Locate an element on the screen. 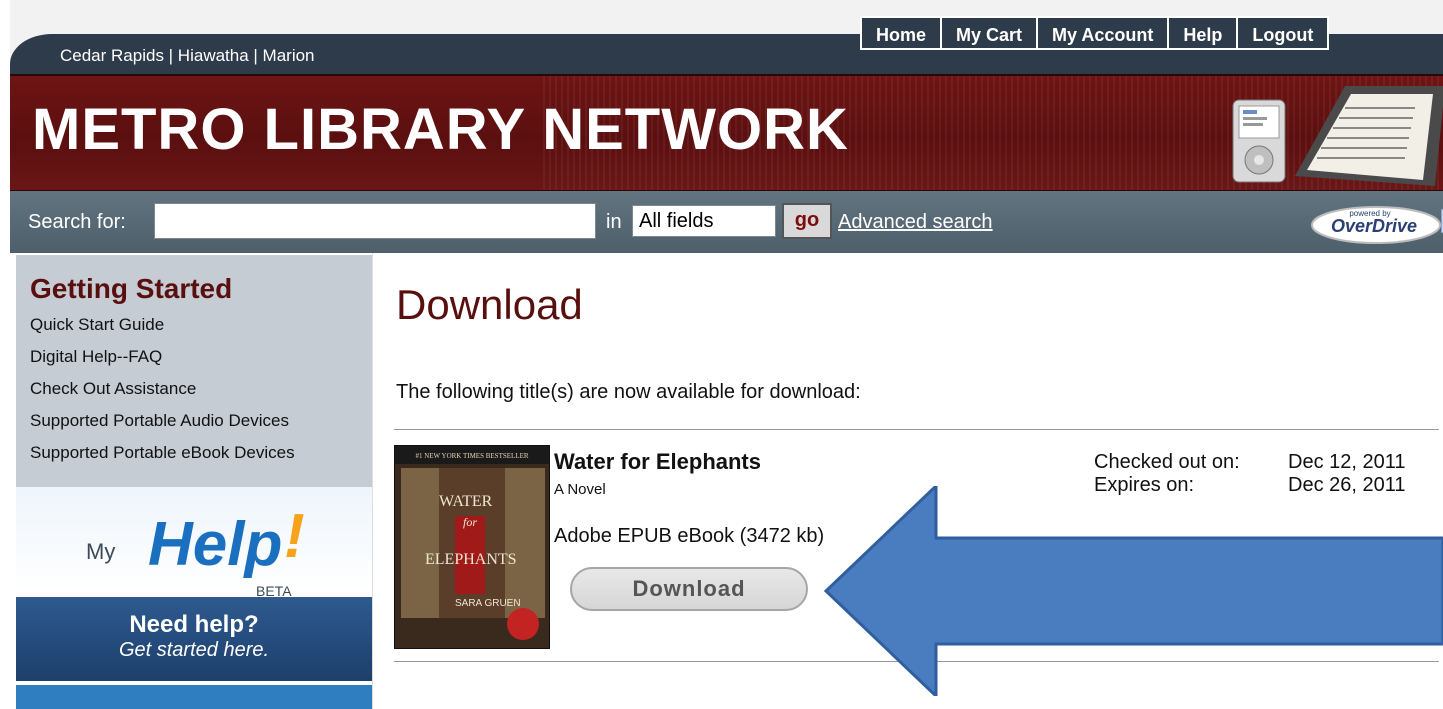 This screenshot has width=1443, height=709. link-quick-start-guide: Quick Start Guide is located at coordinates (162, 325).